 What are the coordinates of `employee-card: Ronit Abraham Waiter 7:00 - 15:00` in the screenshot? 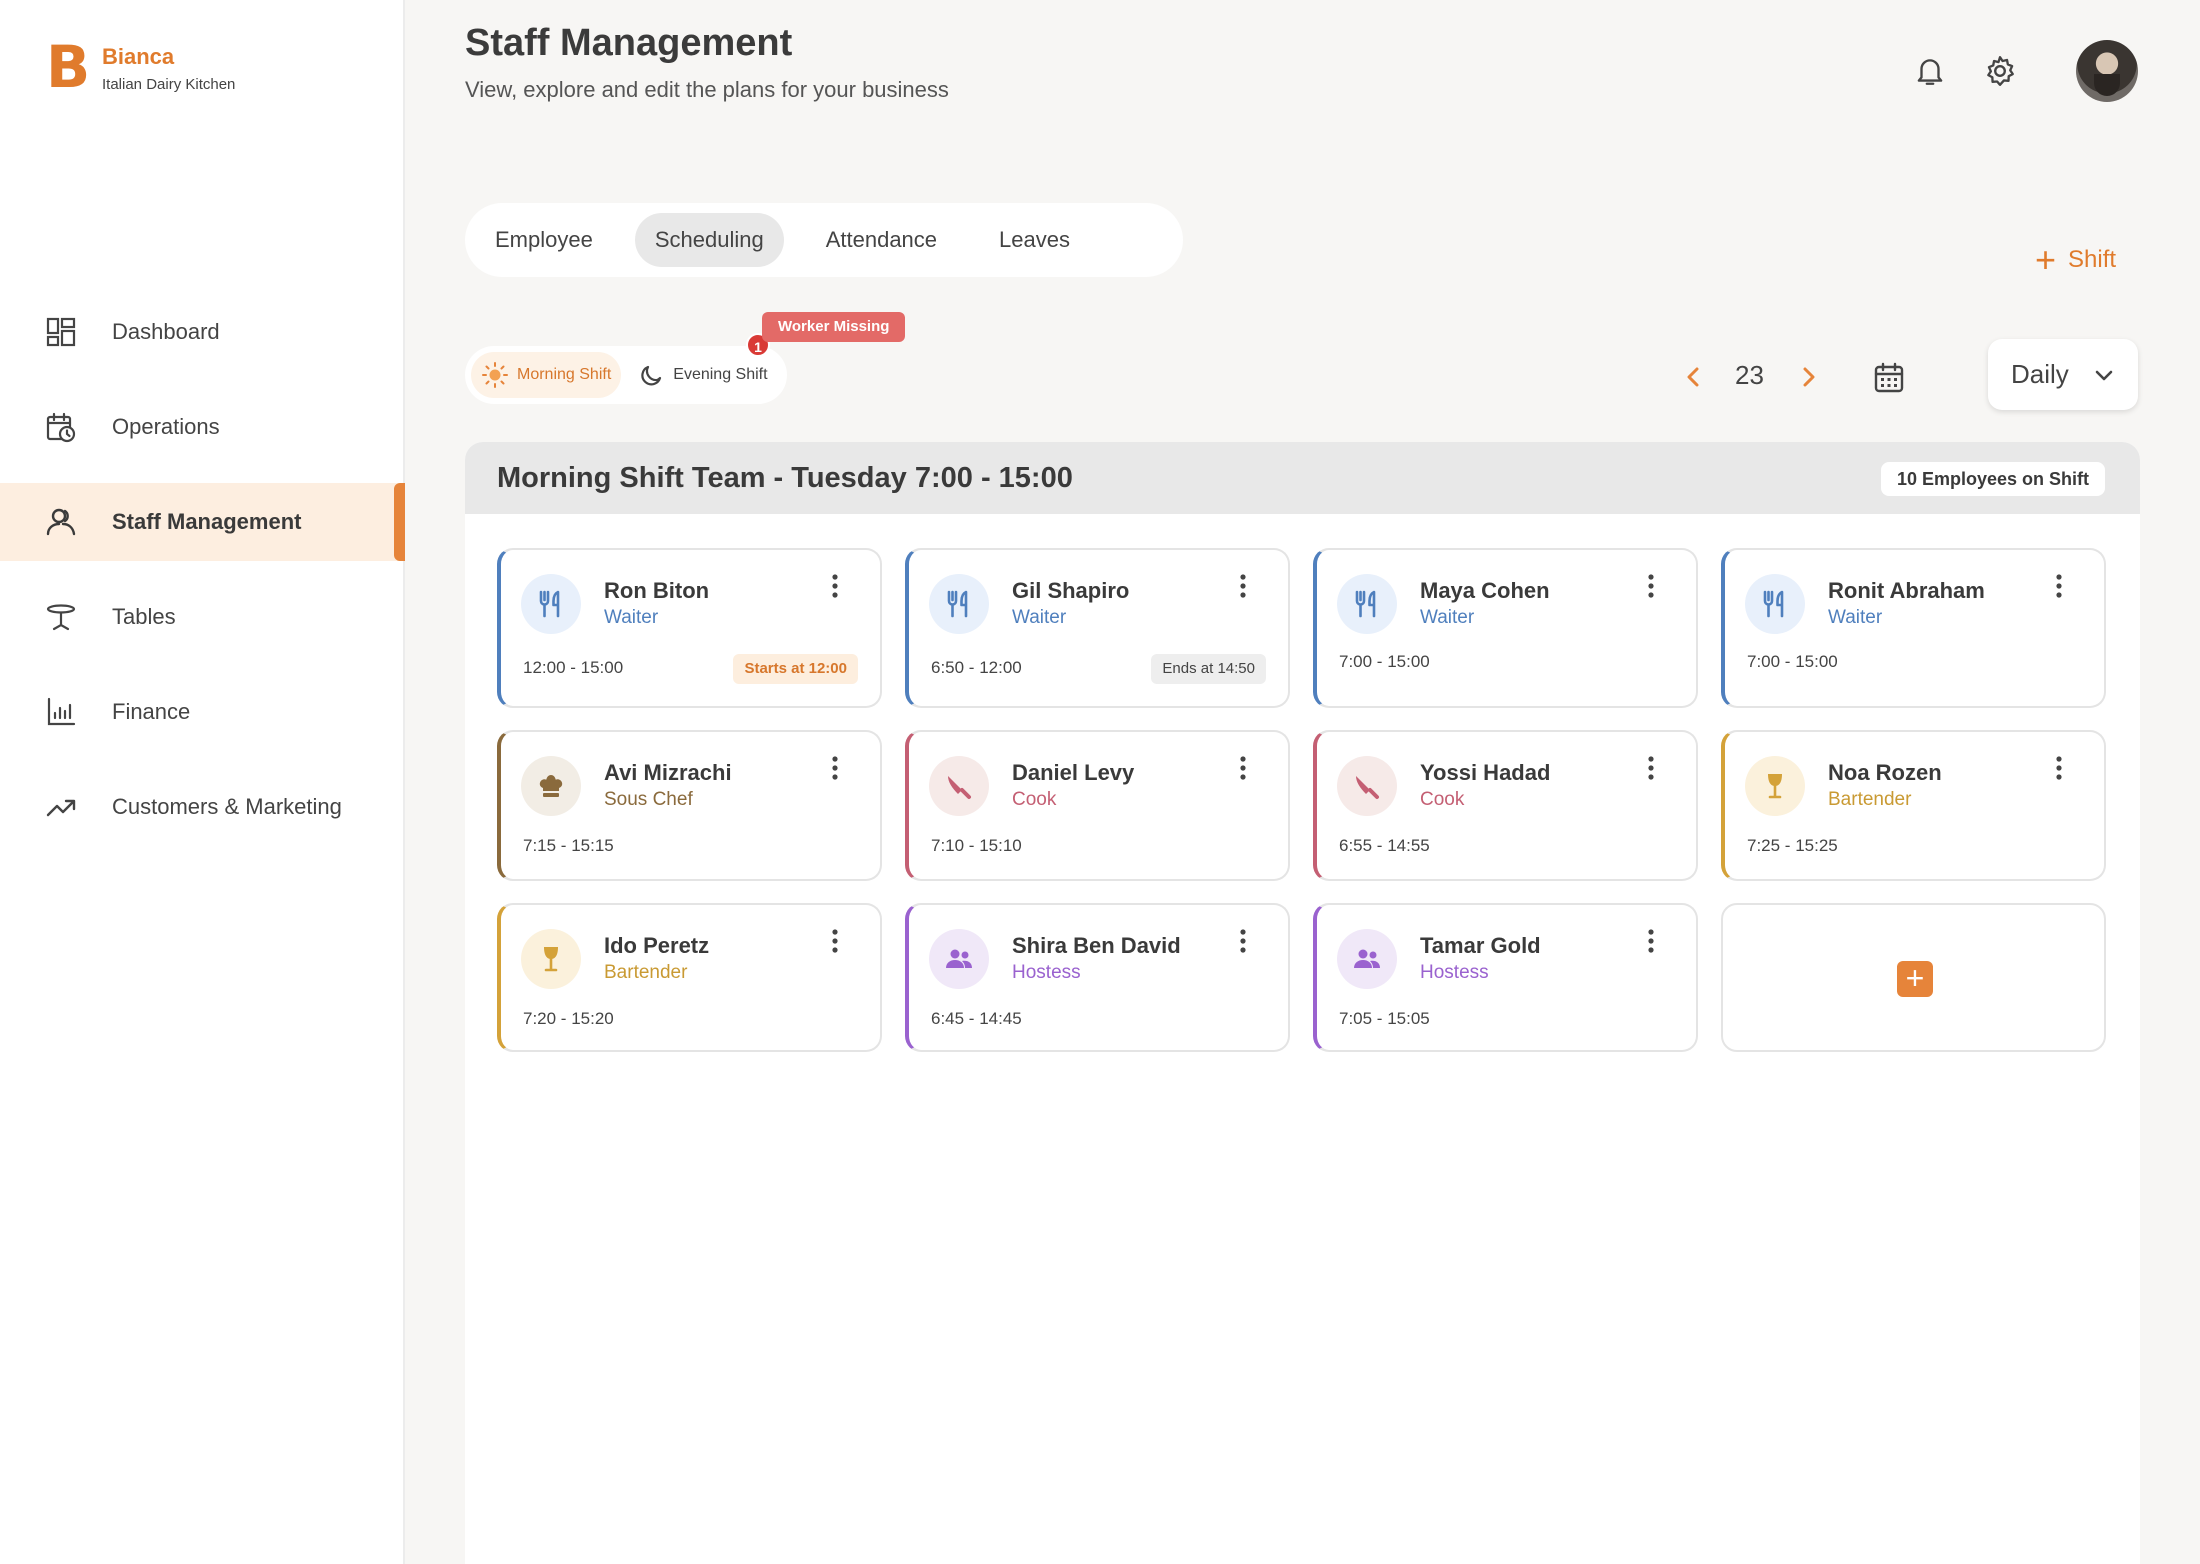 It's located at (1913, 628).